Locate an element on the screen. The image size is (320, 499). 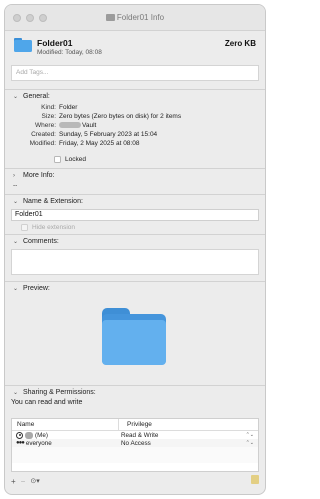
privilege-select: No Access ⌃⌄ is located at coordinates (188, 443).